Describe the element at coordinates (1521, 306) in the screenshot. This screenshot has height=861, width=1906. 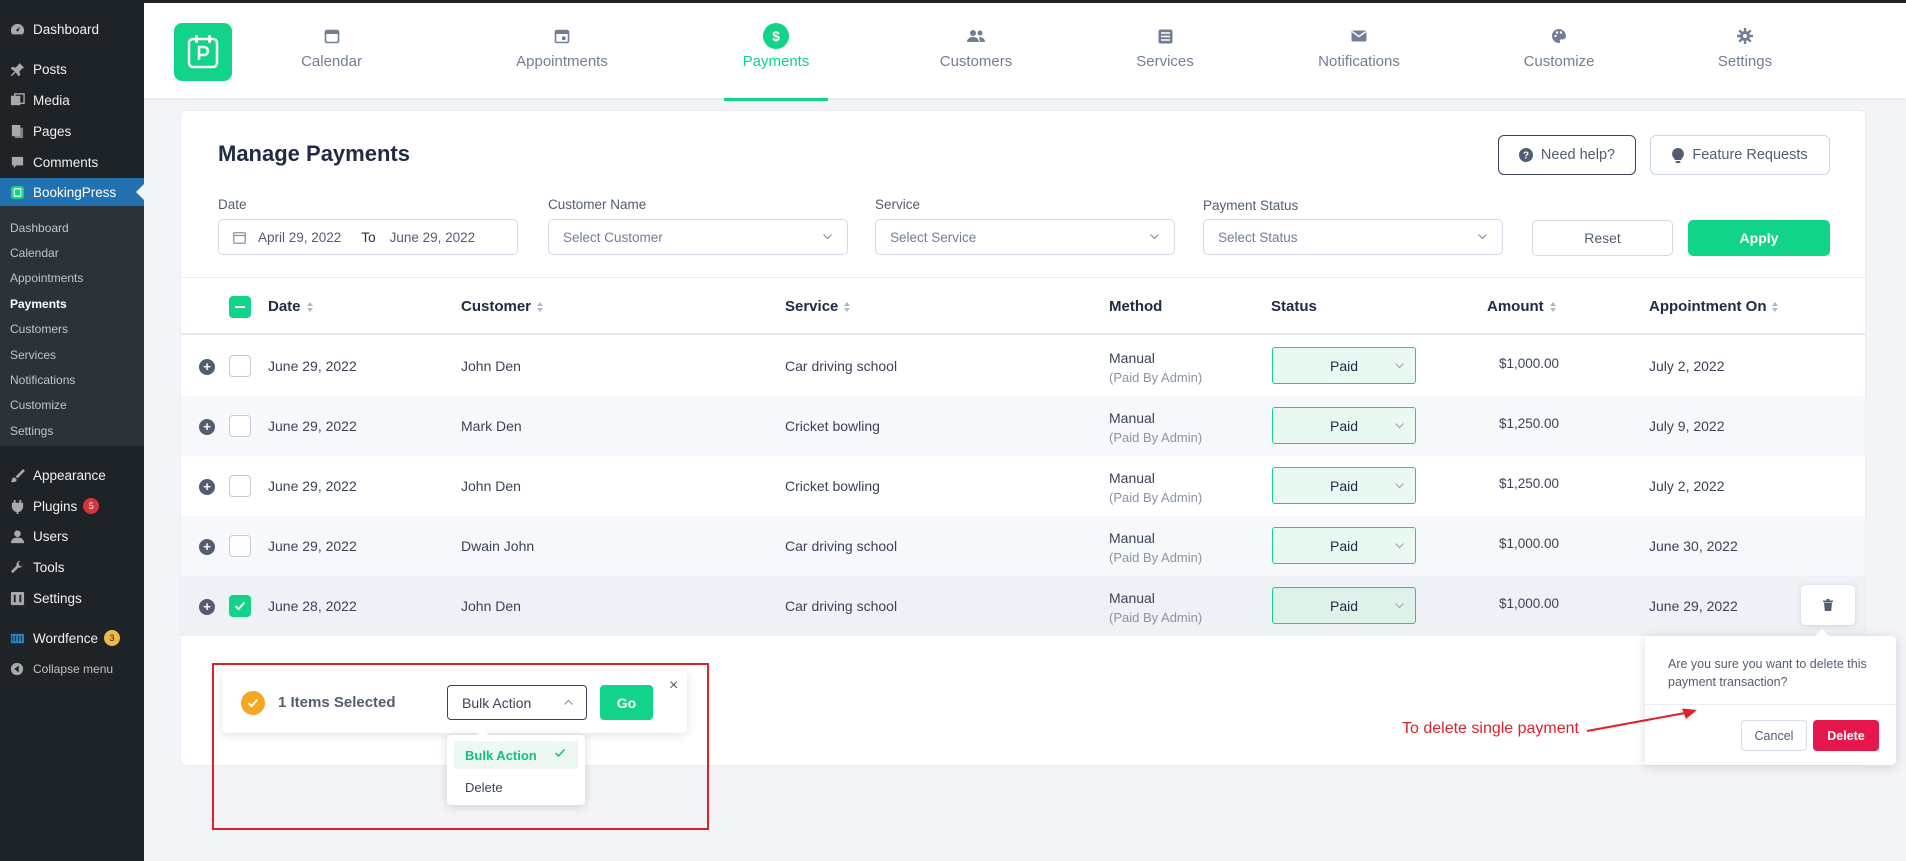
I see `column-header-amount: Amount` at that location.